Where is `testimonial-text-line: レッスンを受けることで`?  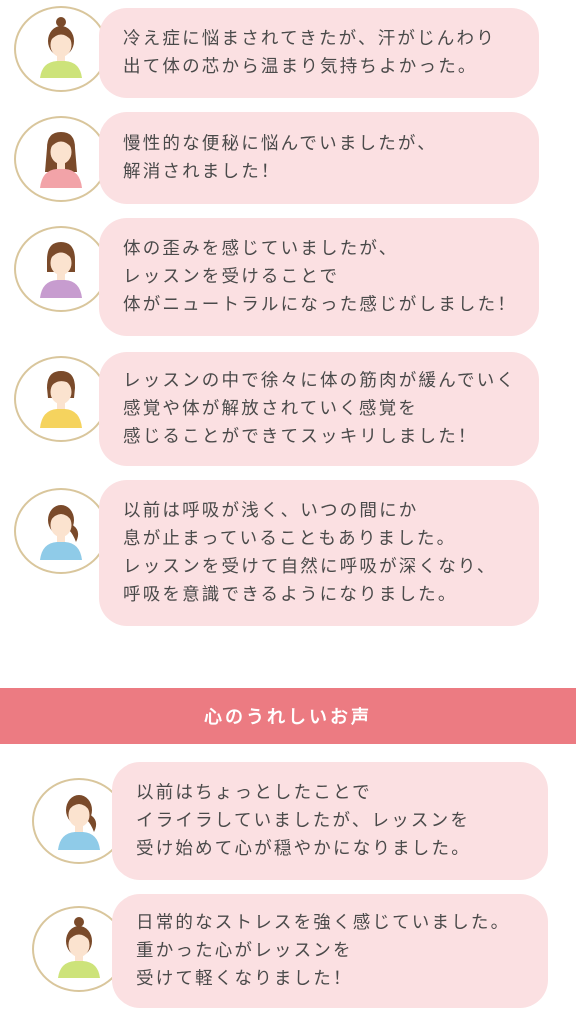 testimonial-text-line: レッスンを受けることで is located at coordinates (231, 277).